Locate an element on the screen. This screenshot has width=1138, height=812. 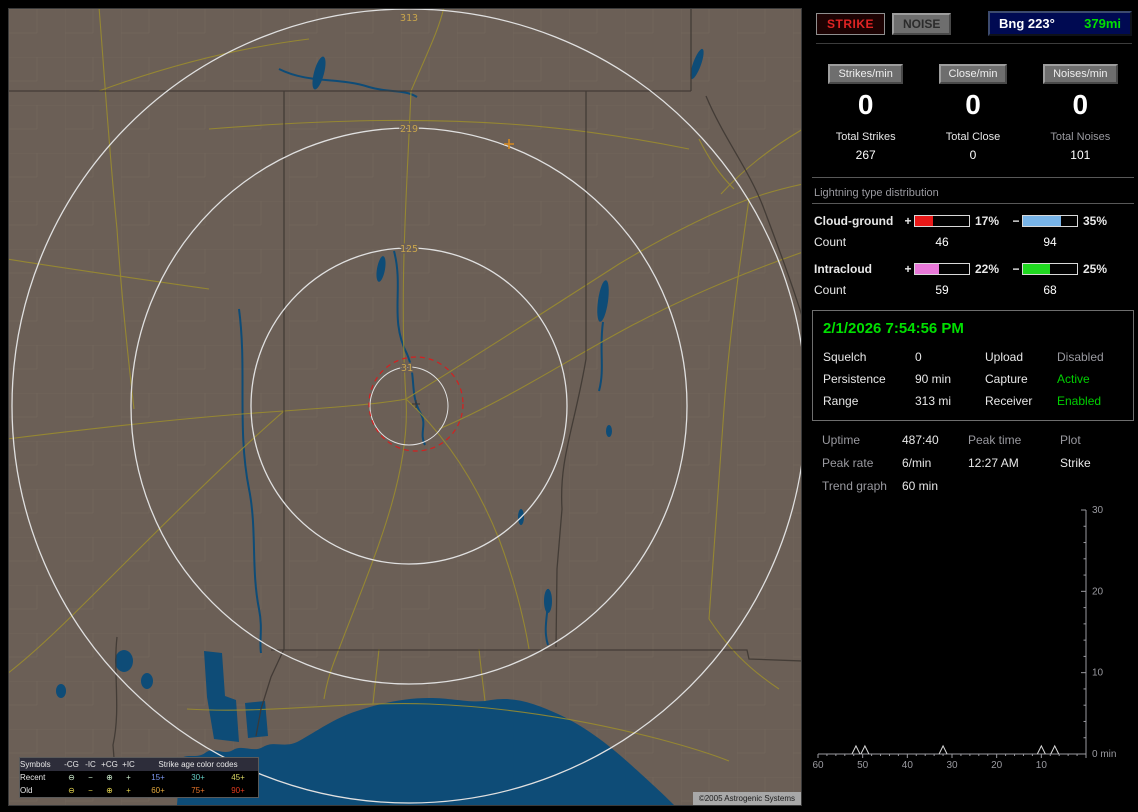
legend-col-pcg: +CG is located at coordinates (109, 764).